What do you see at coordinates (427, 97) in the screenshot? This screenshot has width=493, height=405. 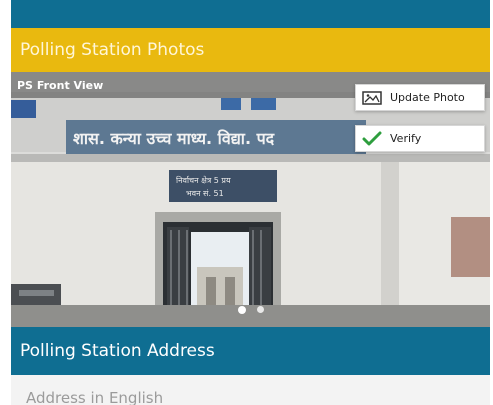 I see `update-photo-label: Update Photo` at bounding box center [427, 97].